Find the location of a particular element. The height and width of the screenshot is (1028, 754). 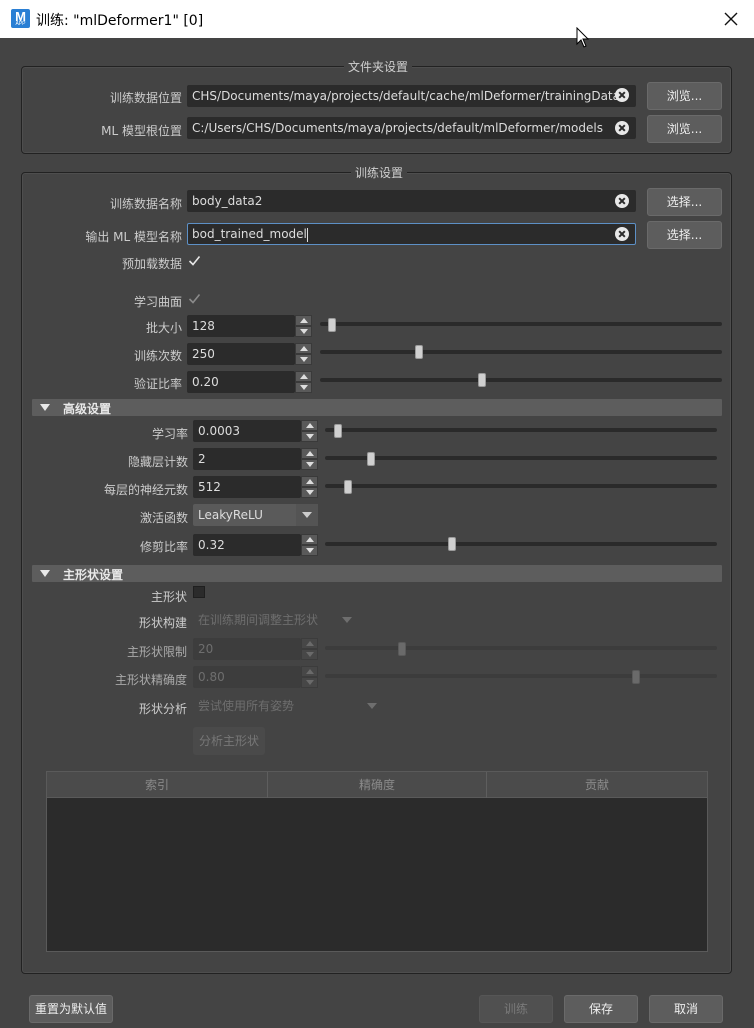

shape-accuracy-slider-handle is located at coordinates (636, 677).